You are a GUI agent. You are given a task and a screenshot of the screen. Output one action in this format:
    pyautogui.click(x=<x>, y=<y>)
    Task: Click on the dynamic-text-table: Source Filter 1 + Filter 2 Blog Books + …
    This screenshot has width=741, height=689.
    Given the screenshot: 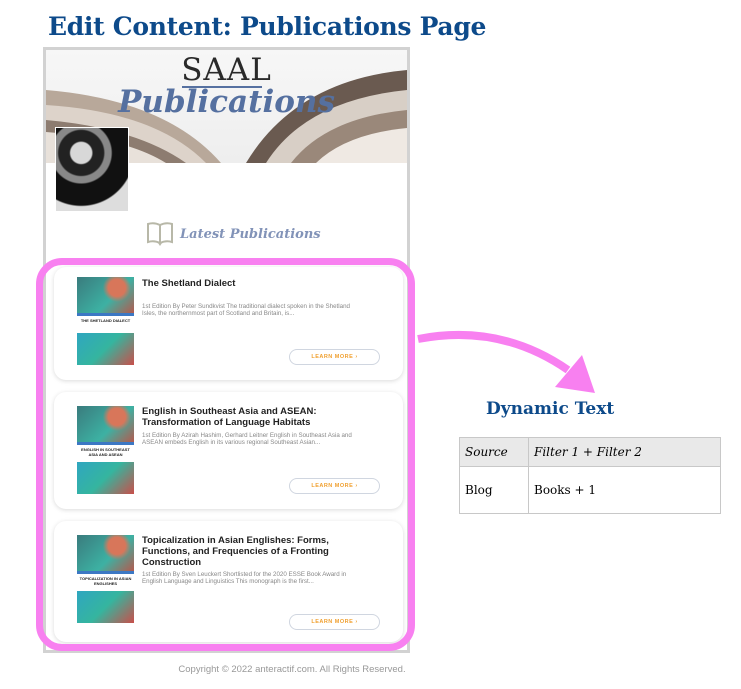 What is the action you would take?
    pyautogui.click(x=590, y=475)
    